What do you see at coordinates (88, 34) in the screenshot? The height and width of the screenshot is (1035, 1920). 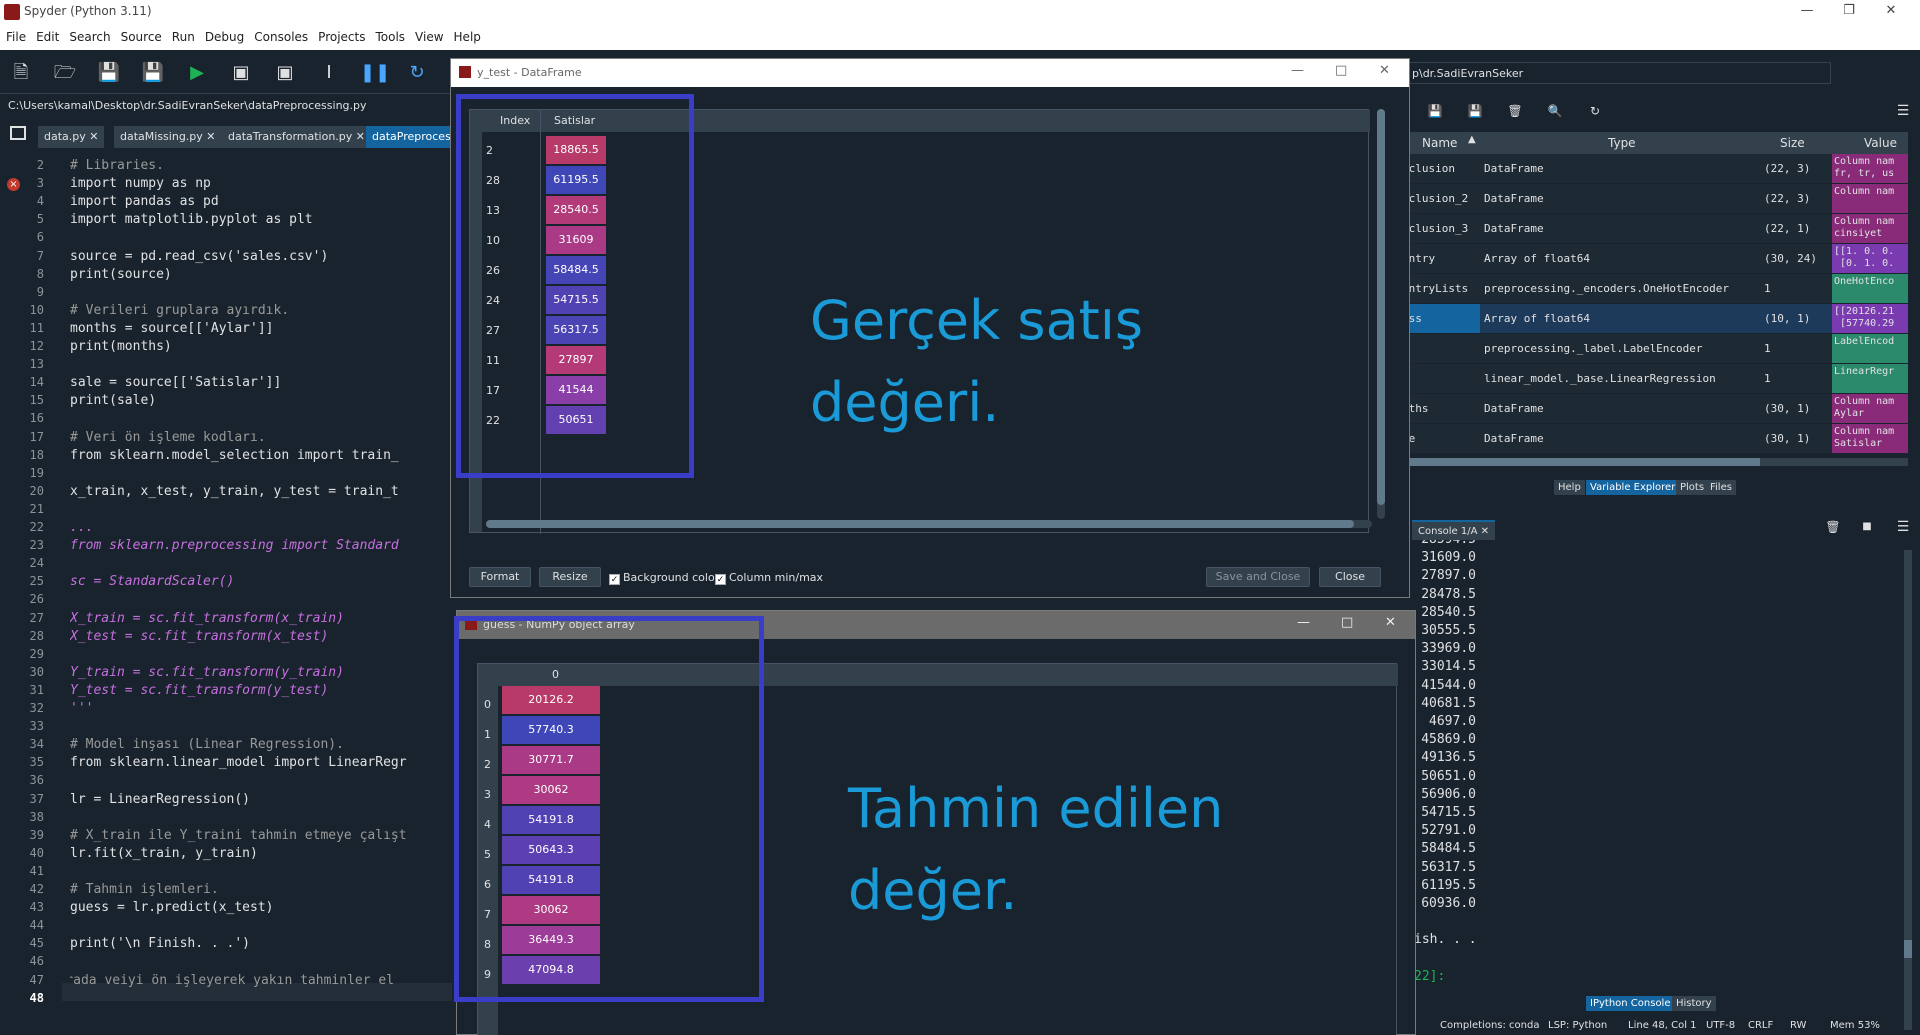 I see `menu-search: Search` at bounding box center [88, 34].